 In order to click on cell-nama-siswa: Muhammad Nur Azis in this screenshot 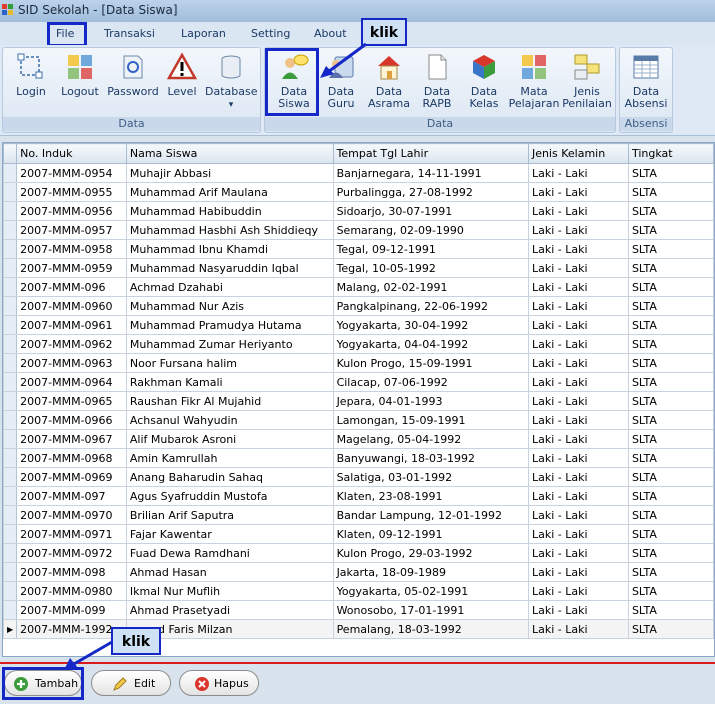, I will do `click(229, 306)`.